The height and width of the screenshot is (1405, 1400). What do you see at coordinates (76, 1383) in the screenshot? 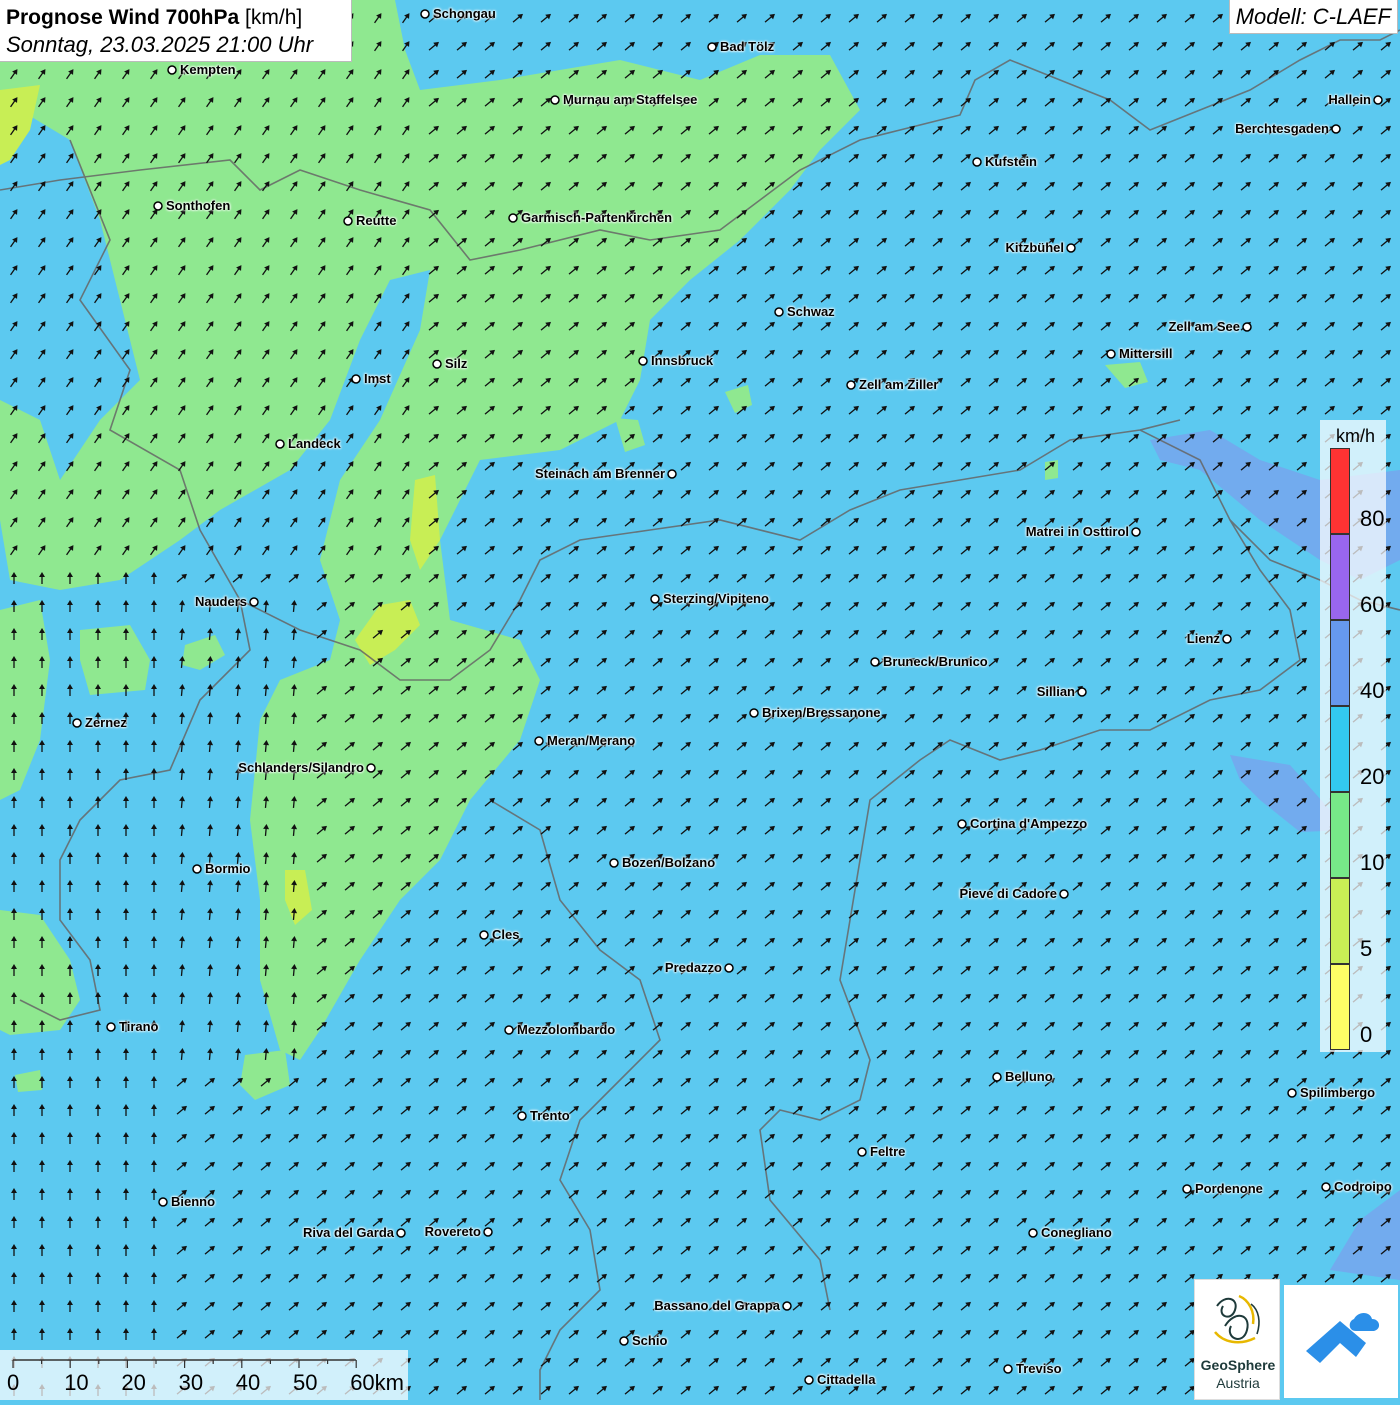
I see `scale-label: 10` at bounding box center [76, 1383].